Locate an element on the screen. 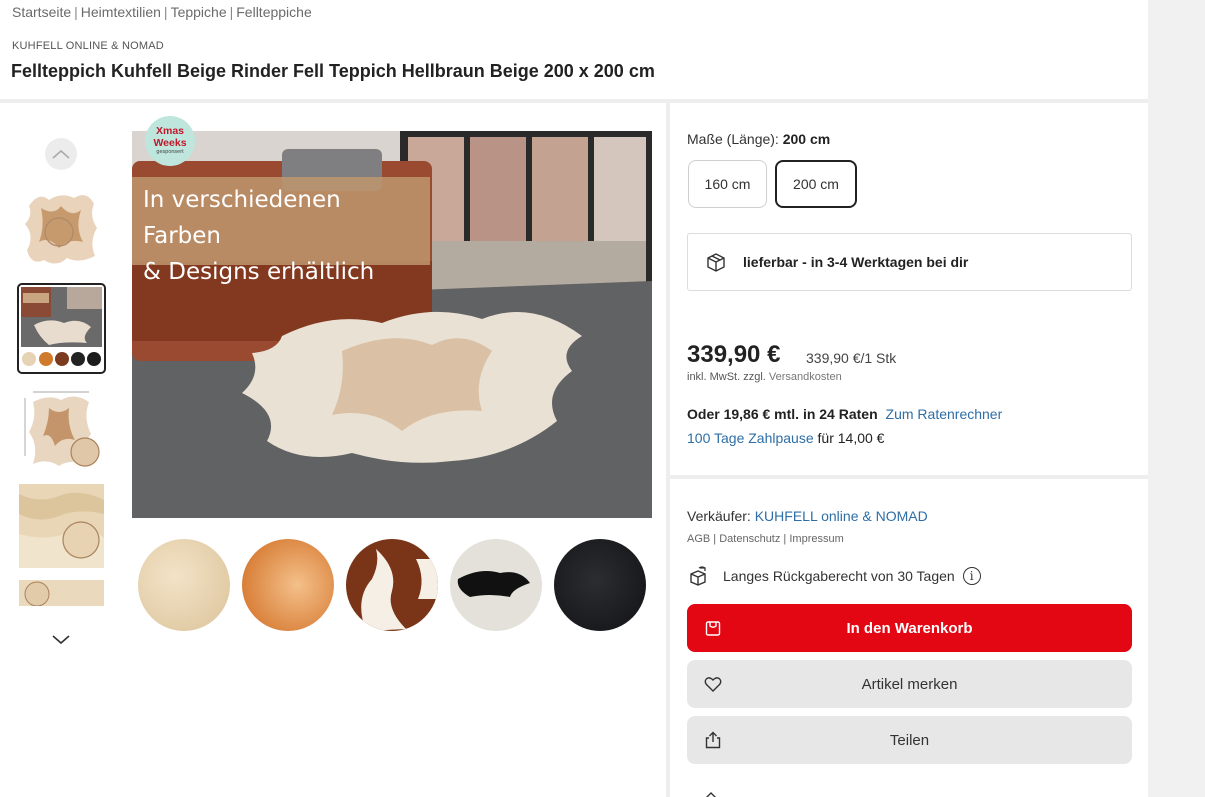 The width and height of the screenshot is (1205, 797). promo-line-2: & Designs erhältlich is located at coordinates (259, 272).